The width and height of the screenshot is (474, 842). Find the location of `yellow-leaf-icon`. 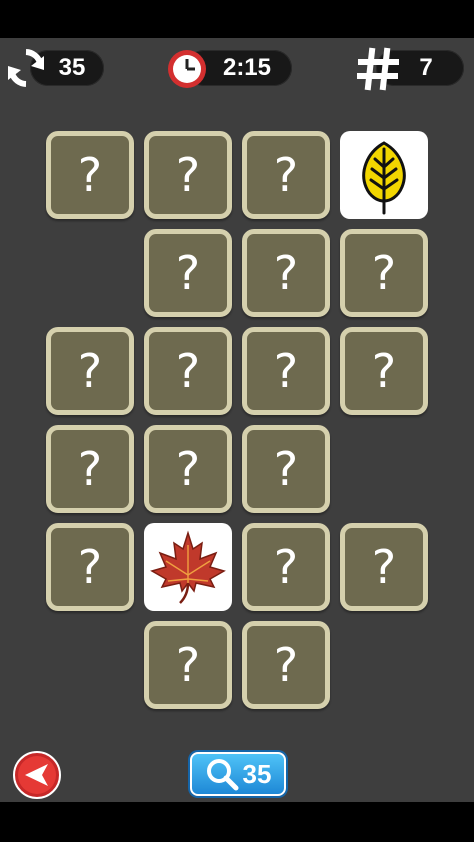

yellow-leaf-icon is located at coordinates (384, 178).